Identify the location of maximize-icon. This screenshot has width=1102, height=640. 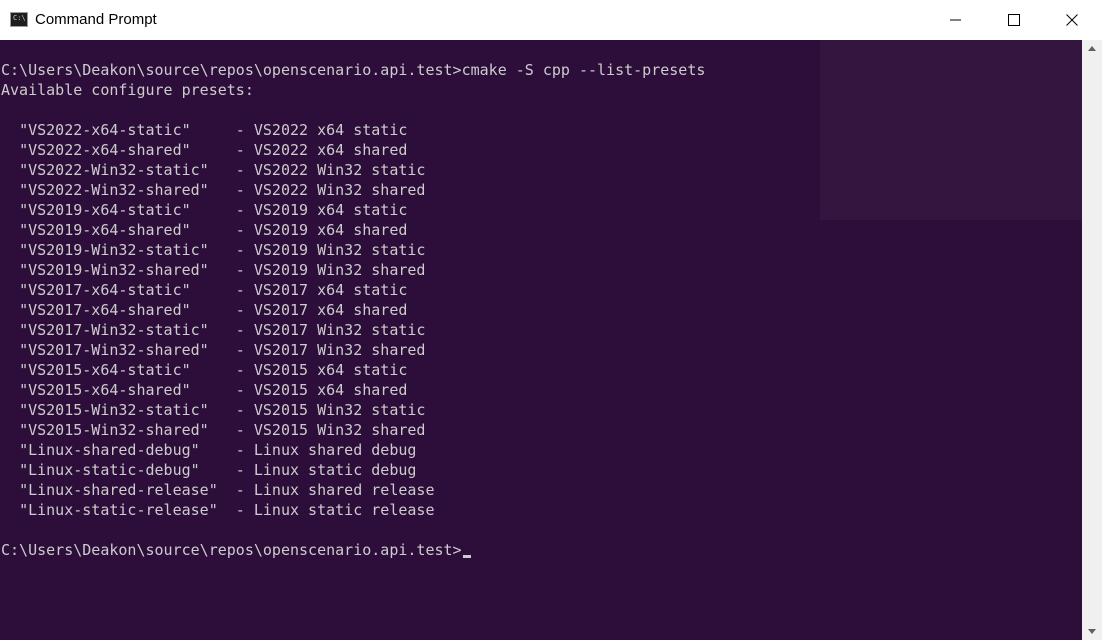
(1014, 20).